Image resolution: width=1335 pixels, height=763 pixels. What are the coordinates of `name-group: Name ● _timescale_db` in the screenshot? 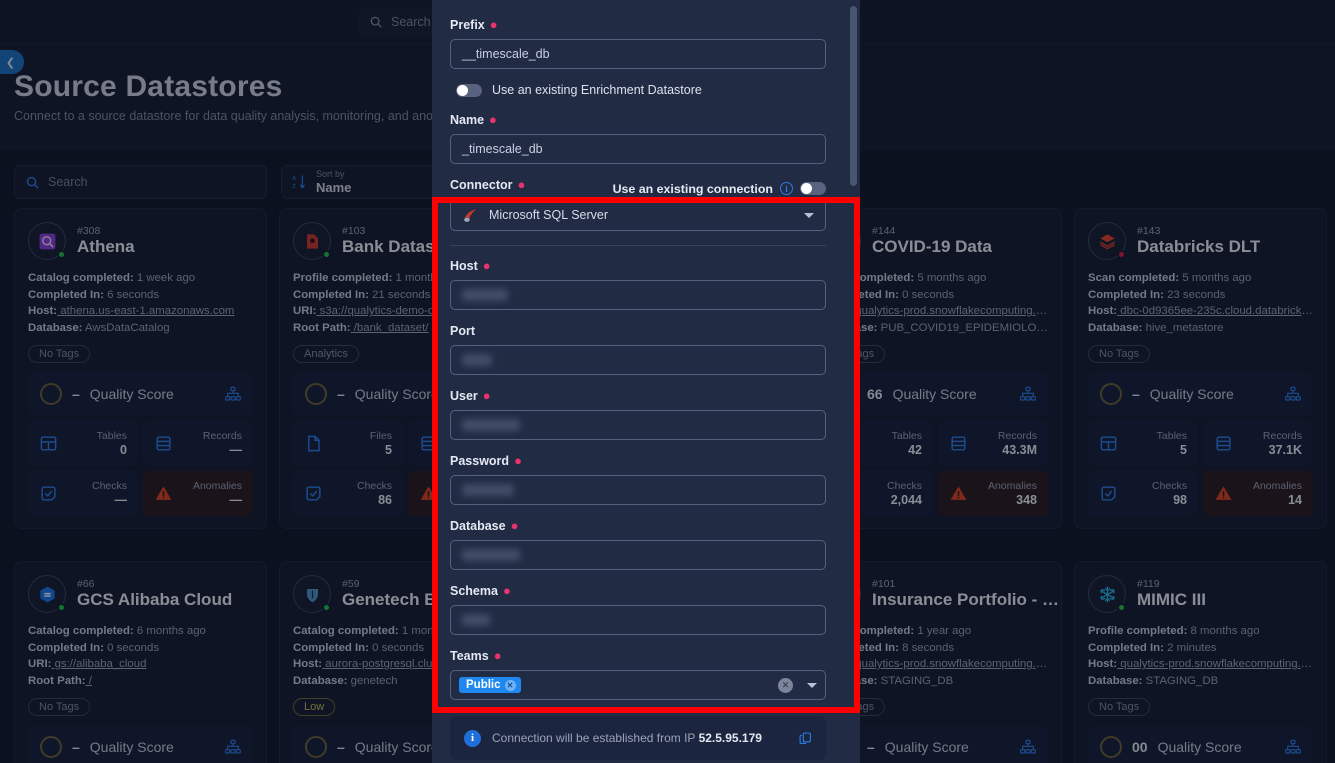 It's located at (638, 138).